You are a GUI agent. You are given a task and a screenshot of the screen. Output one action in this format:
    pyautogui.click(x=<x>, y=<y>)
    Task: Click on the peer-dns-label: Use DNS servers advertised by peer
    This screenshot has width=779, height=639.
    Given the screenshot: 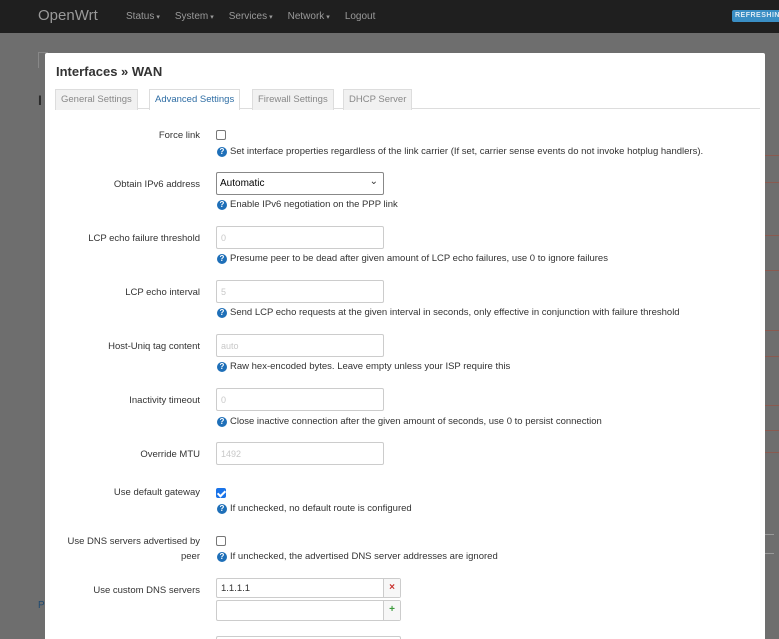 What is the action you would take?
    pyautogui.click(x=133, y=549)
    